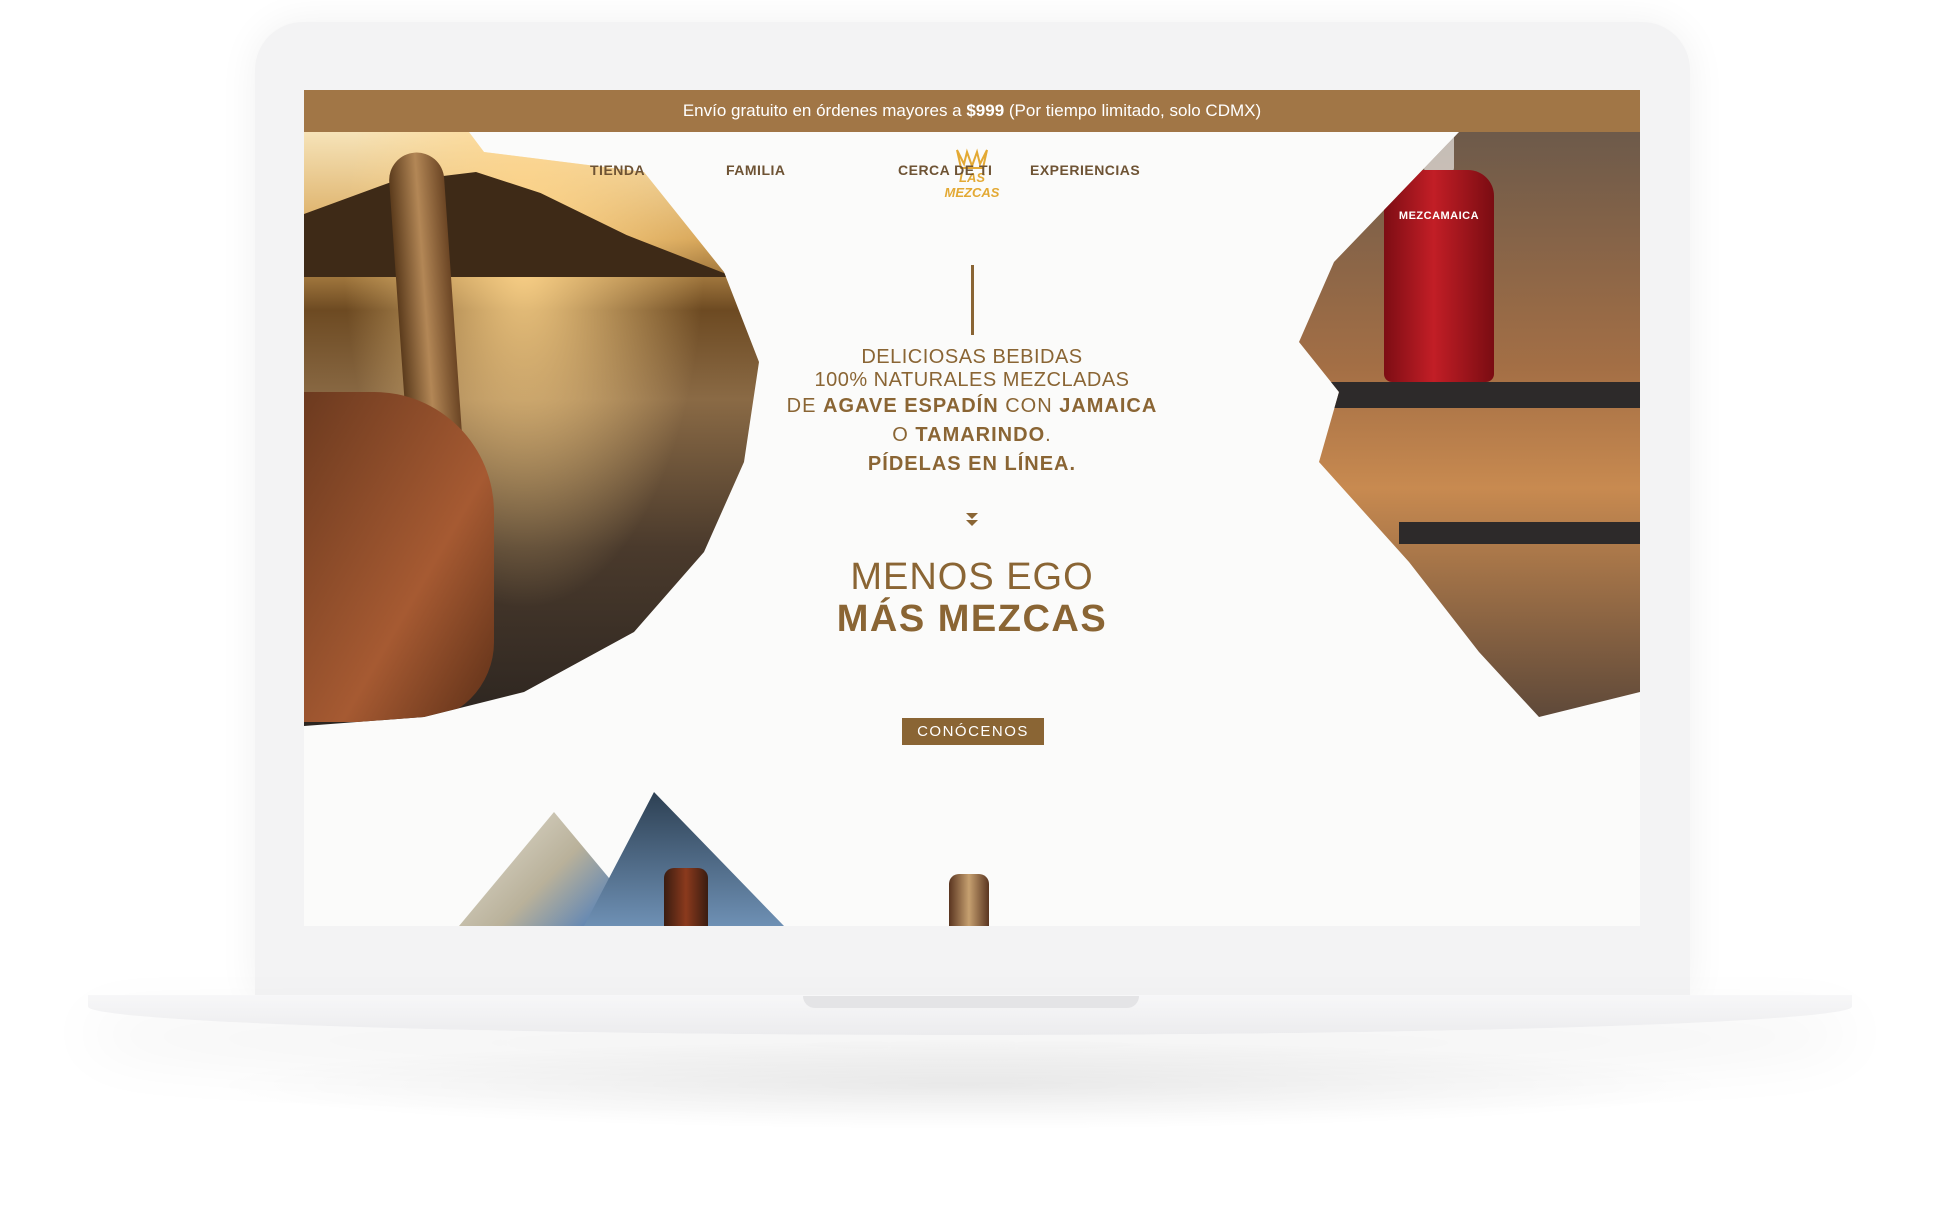 Image resolution: width=1940 pixels, height=1226 pixels. I want to click on hero-line-4-b: TAMARINDO, so click(980, 435).